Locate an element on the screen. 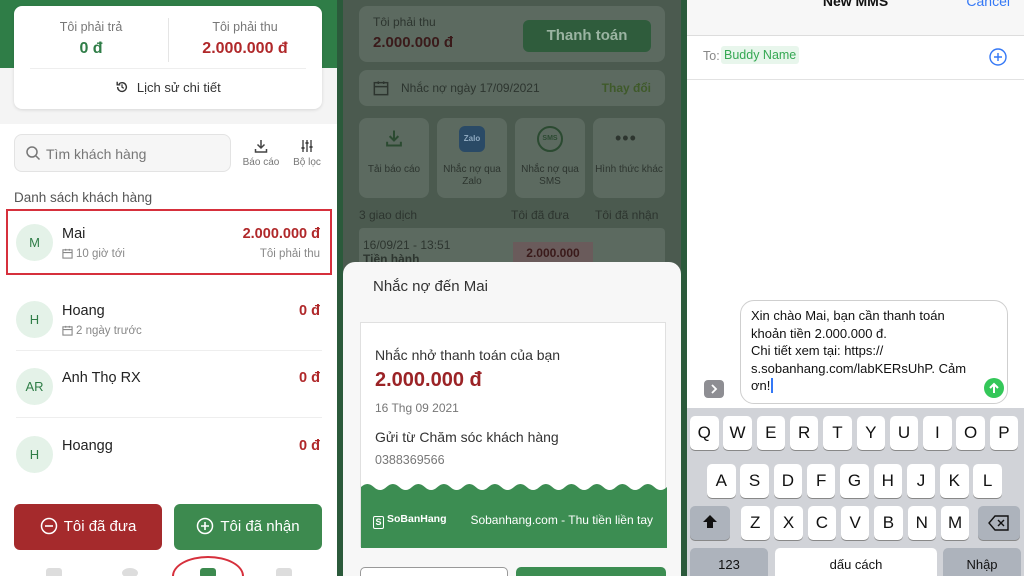  customer-name: Hoang is located at coordinates (83, 311).